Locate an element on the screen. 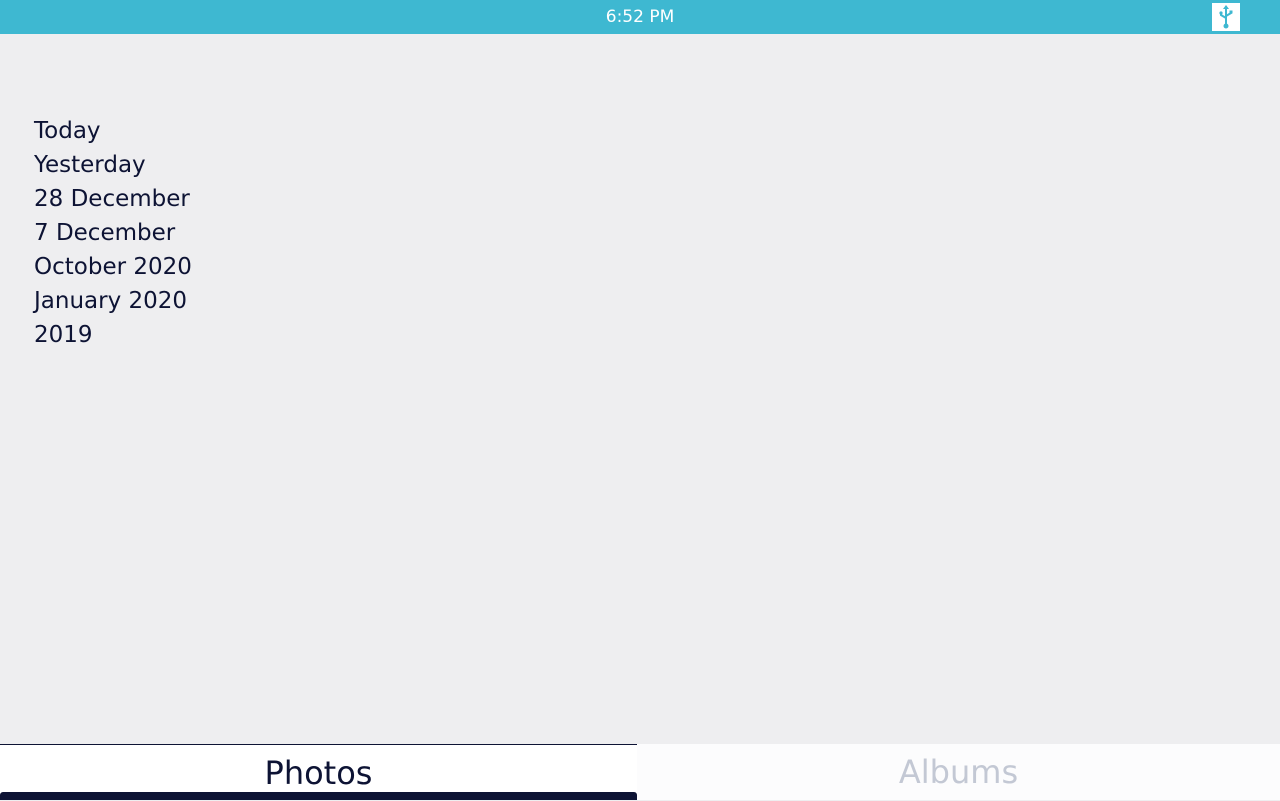 Image resolution: width=1280 pixels, height=801 pixels. date-group-7-december: 7 December is located at coordinates (113, 233).